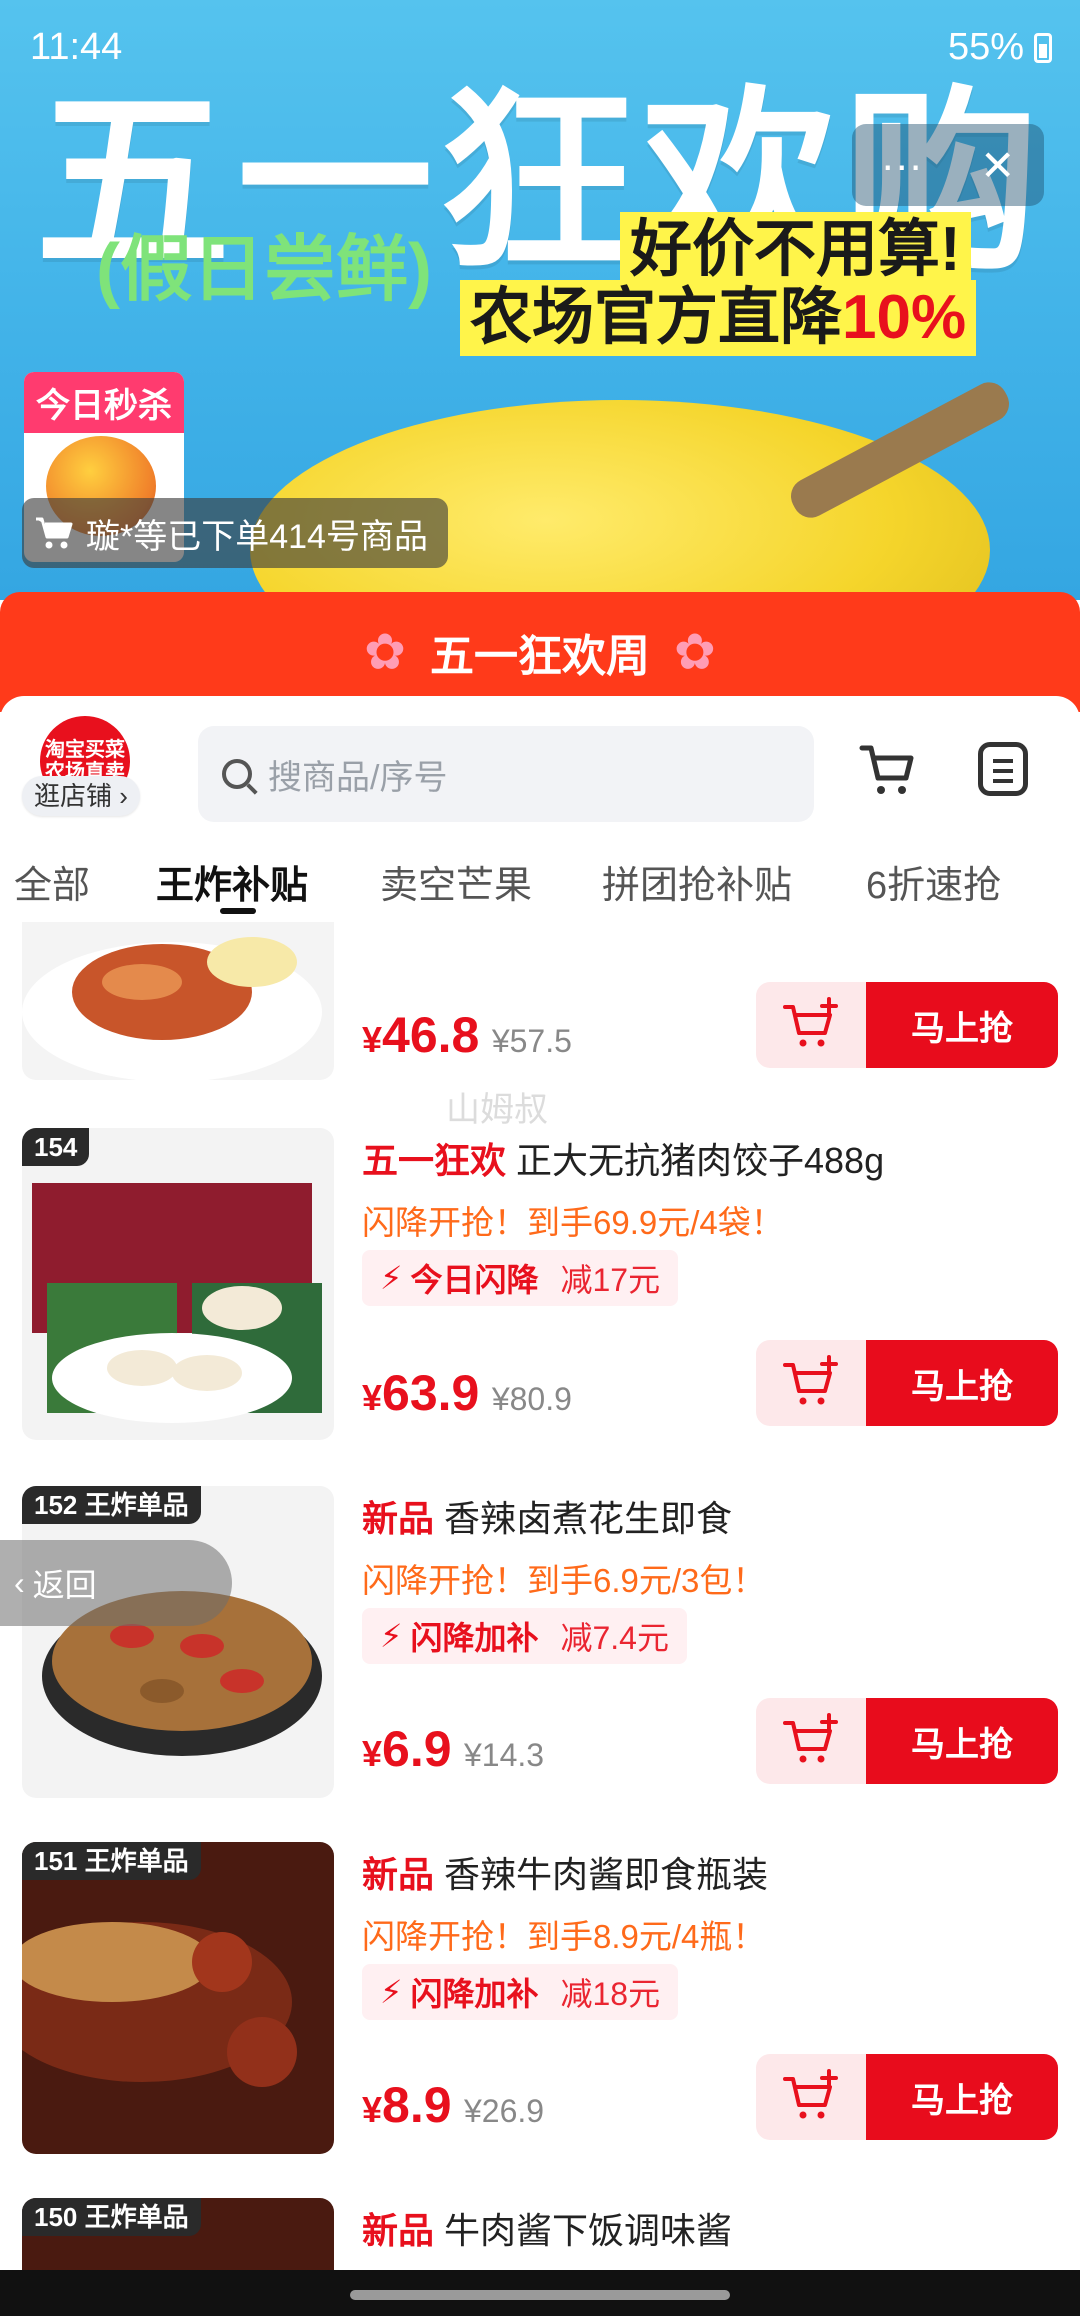  I want to click on badge-value: 减17元, so click(610, 1280).